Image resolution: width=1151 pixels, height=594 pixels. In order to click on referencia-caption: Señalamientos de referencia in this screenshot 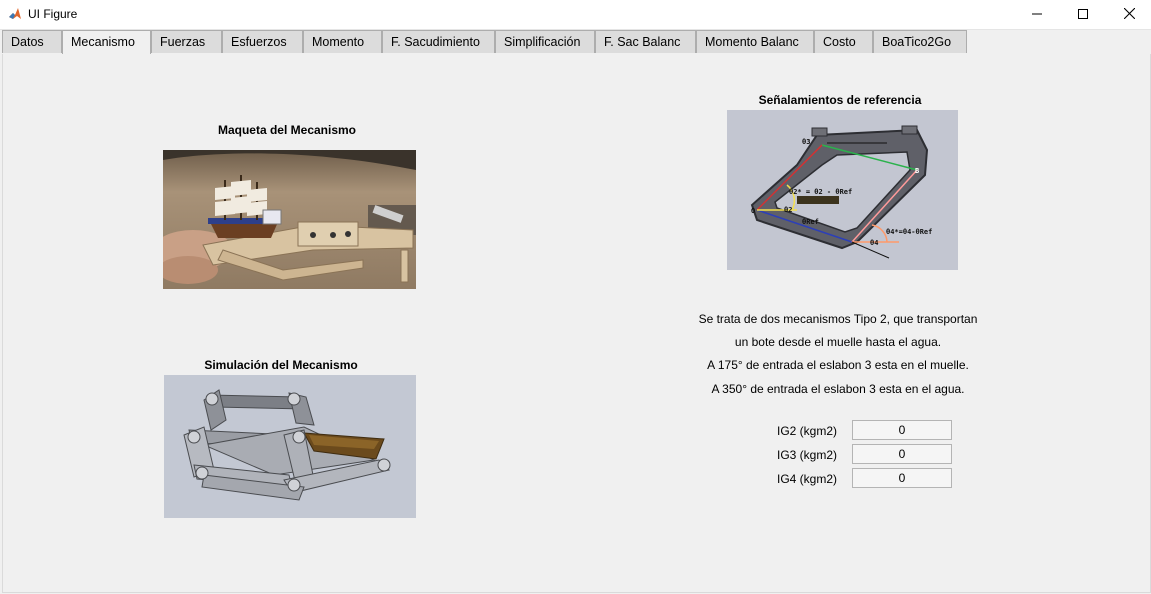, I will do `click(840, 100)`.